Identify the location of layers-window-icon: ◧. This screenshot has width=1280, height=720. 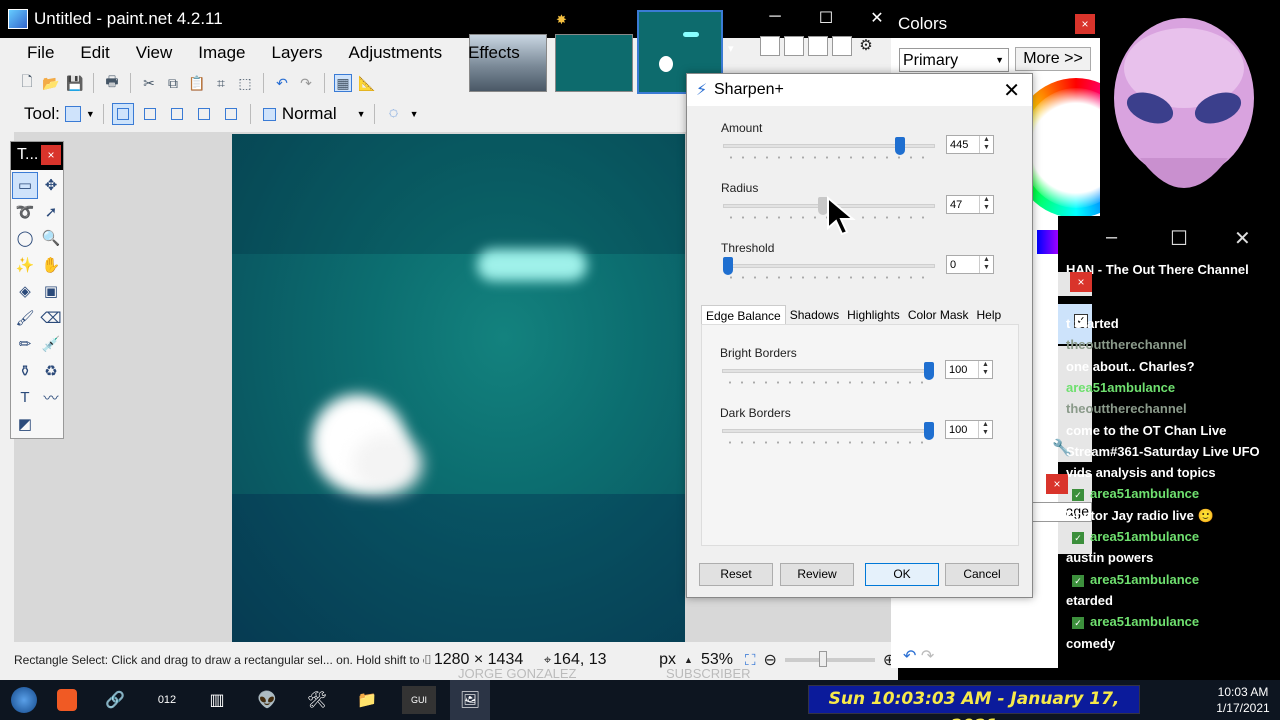
(818, 46).